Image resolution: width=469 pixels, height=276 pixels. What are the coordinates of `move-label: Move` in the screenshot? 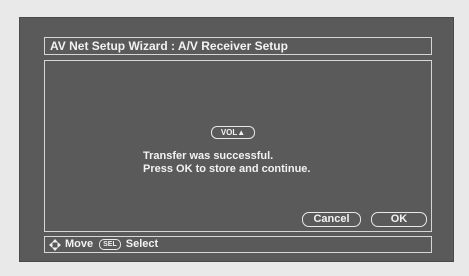 It's located at (79, 244).